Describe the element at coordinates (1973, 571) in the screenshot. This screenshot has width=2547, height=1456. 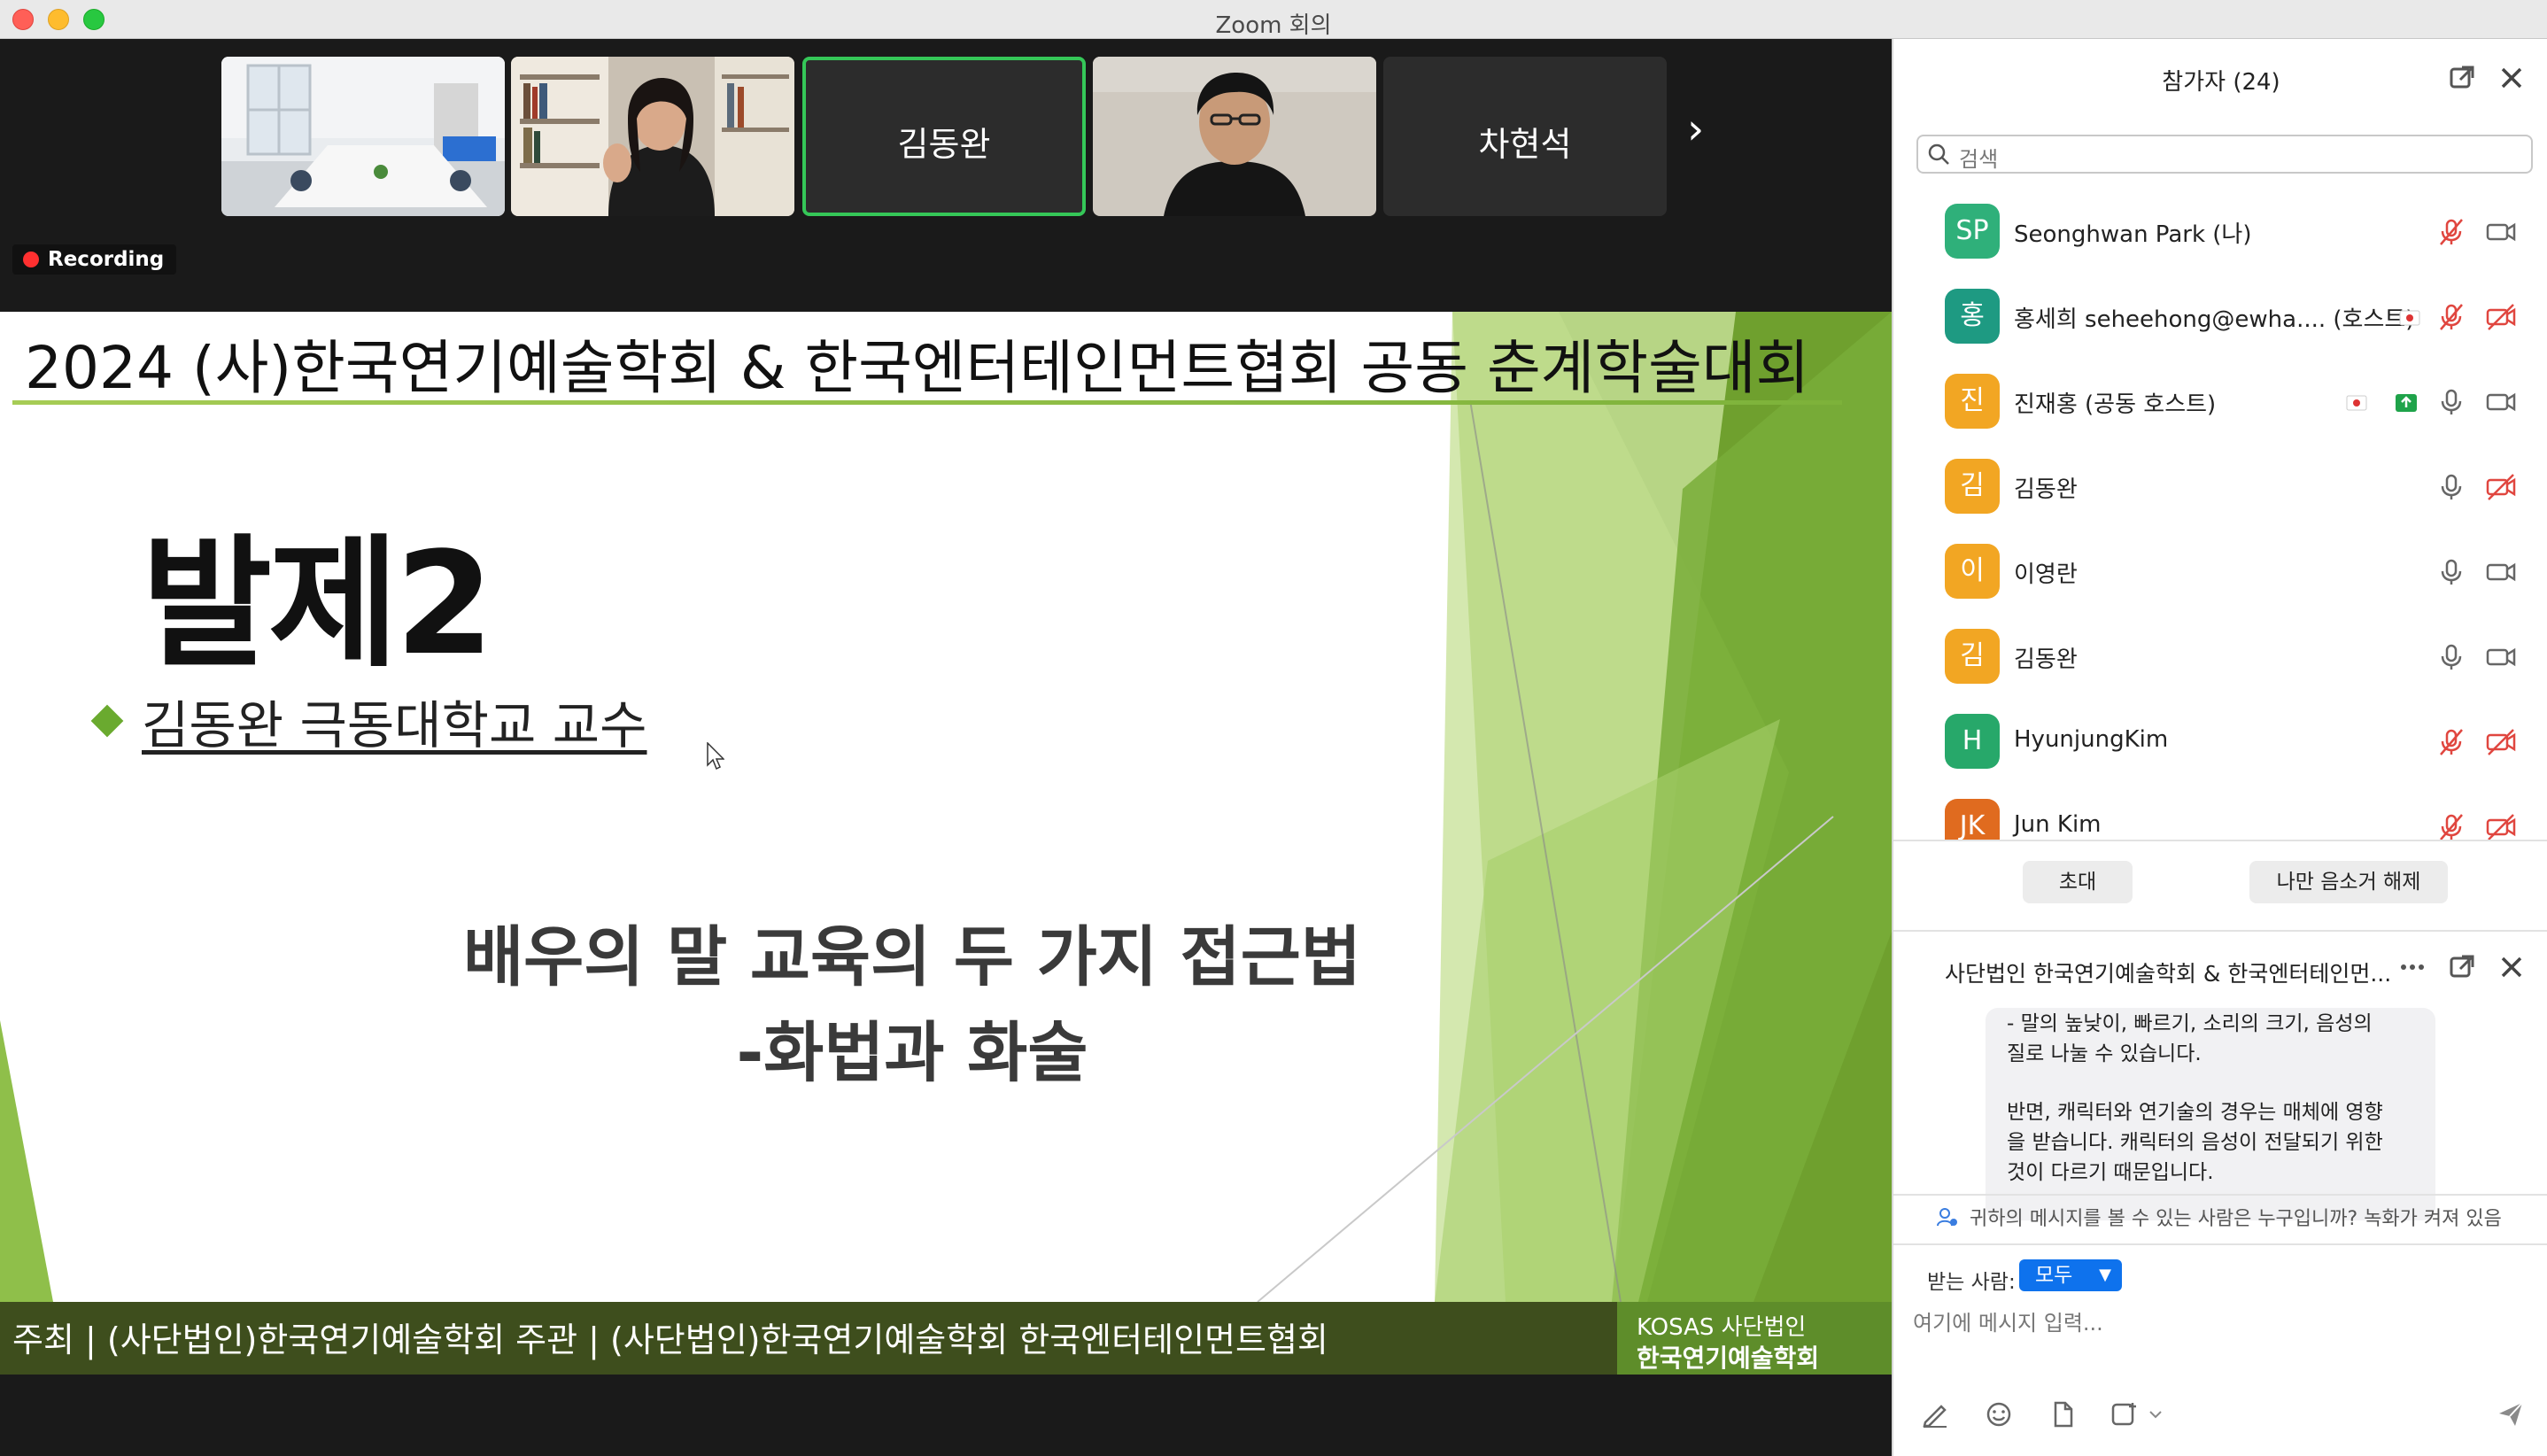
I see `avatar: 이` at that location.